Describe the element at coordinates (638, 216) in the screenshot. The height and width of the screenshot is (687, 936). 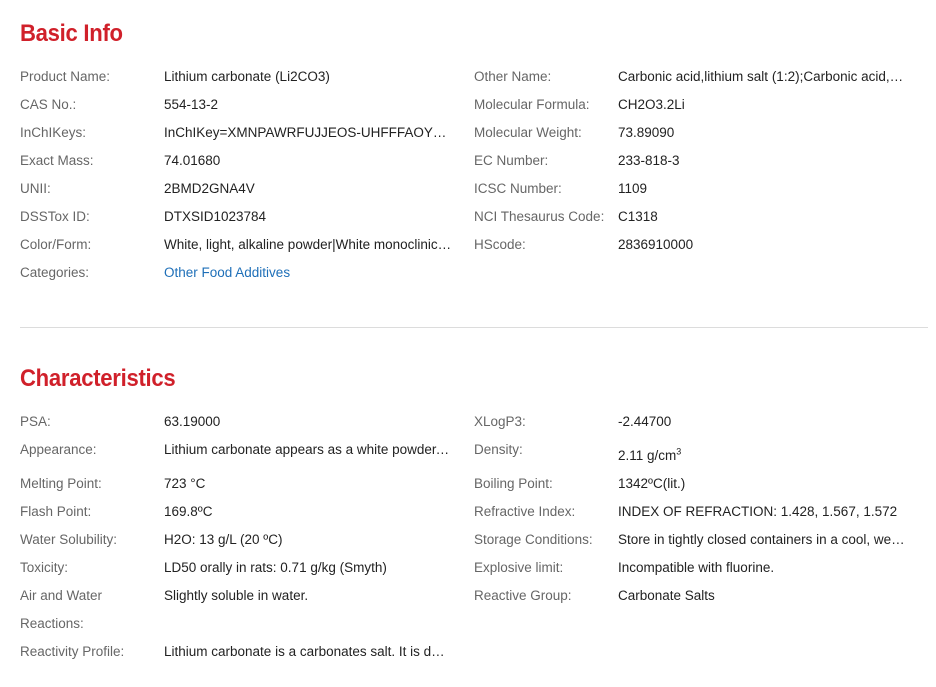
I see `basic-row-value-right: C1318` at that location.